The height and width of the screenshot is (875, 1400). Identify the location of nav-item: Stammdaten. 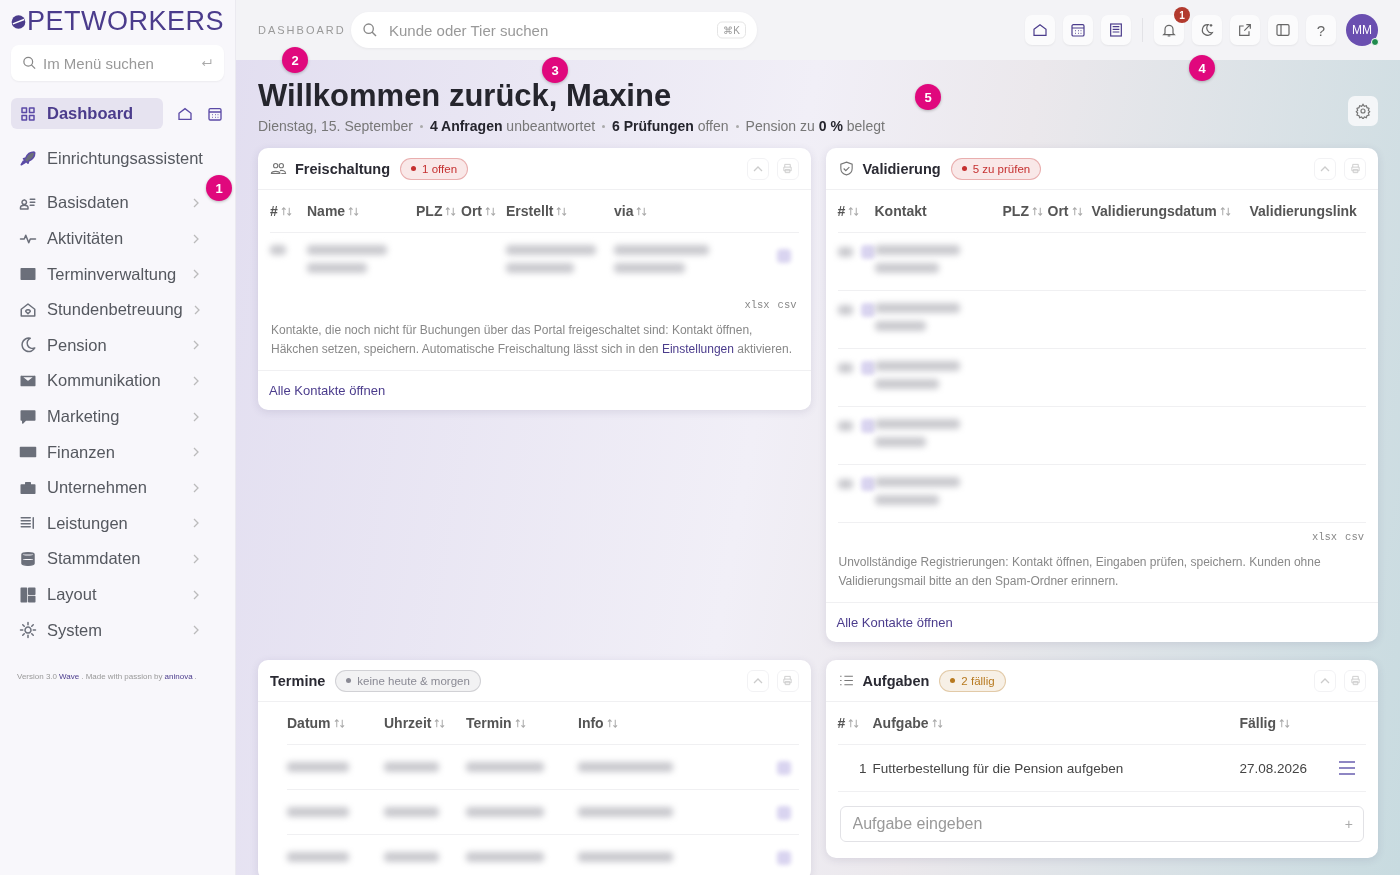
(109, 559).